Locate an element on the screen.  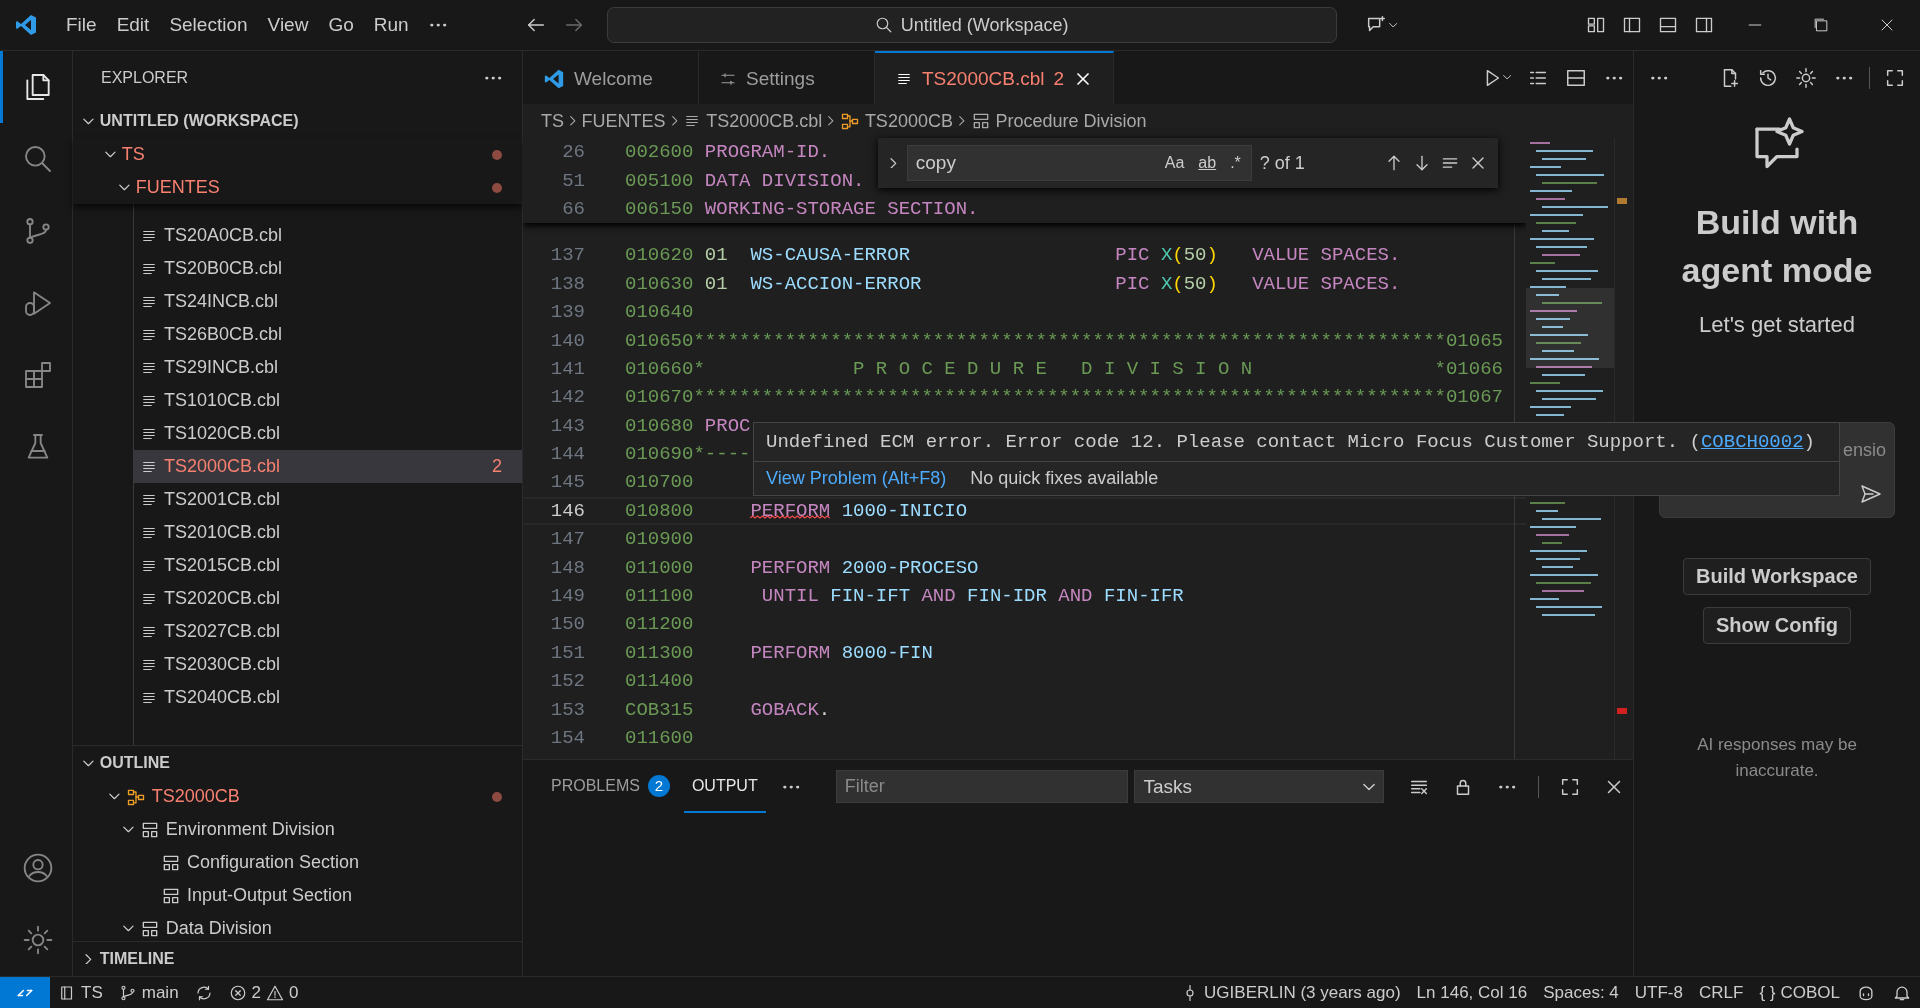
error-code-link: COBCH0002 is located at coordinates (1752, 442).